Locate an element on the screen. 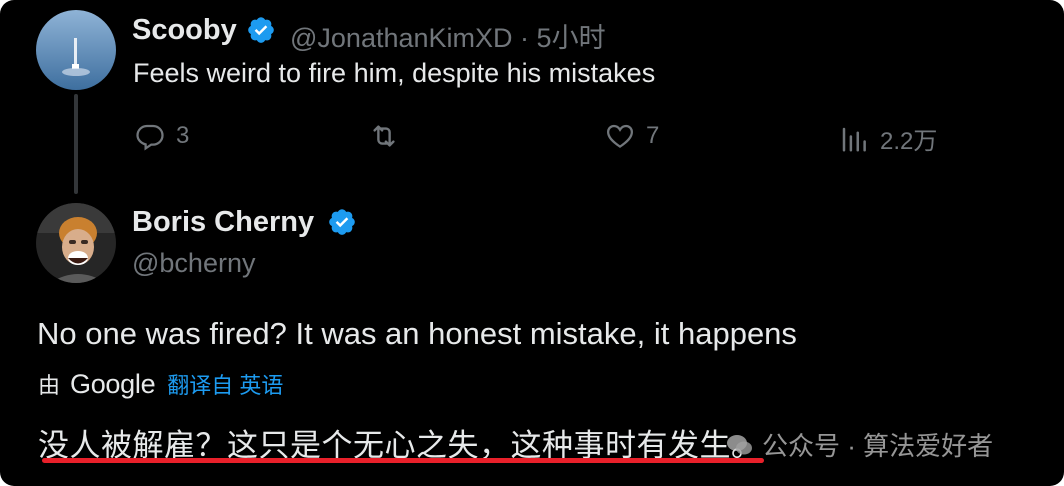  wechat-icon is located at coordinates (739, 444).